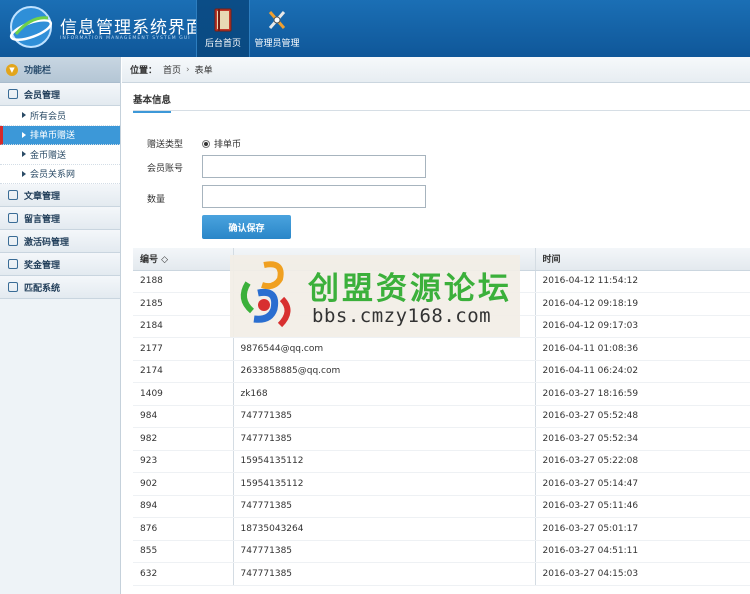 This screenshot has height=594, width=750. I want to click on table-row: 923 15954135112 2016-03-27 05:22:08, so click(441, 461).